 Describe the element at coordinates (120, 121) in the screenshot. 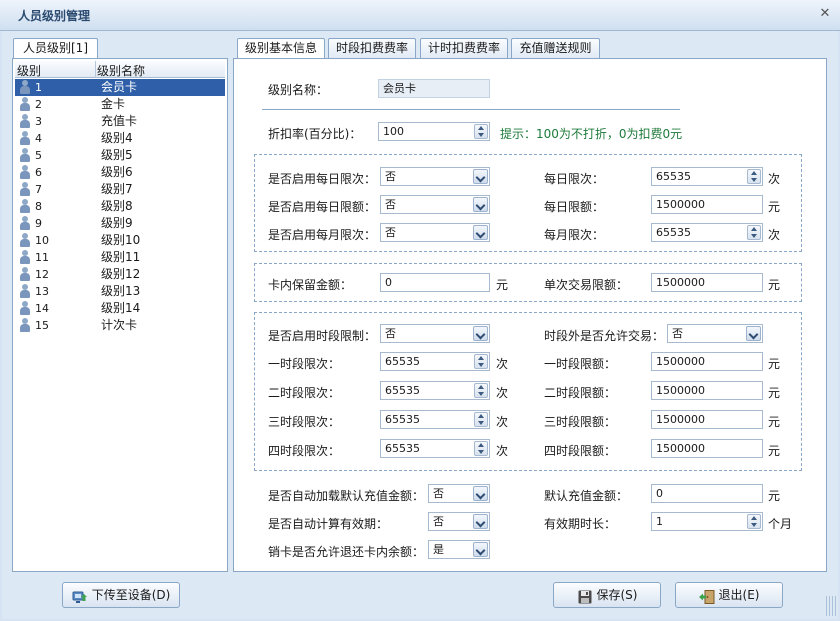

I see `table-row: 3 充值卡` at that location.